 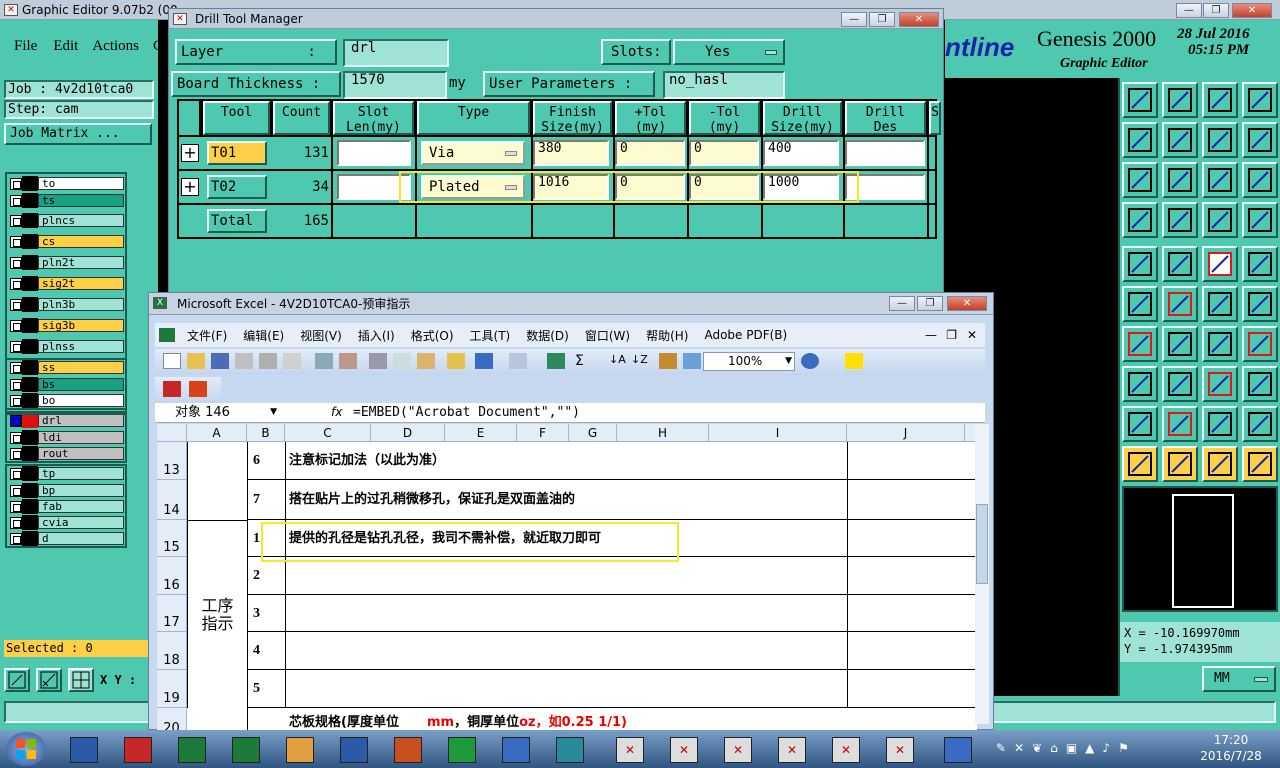 I want to click on cursor-arrow-icon, so click(x=1180, y=464).